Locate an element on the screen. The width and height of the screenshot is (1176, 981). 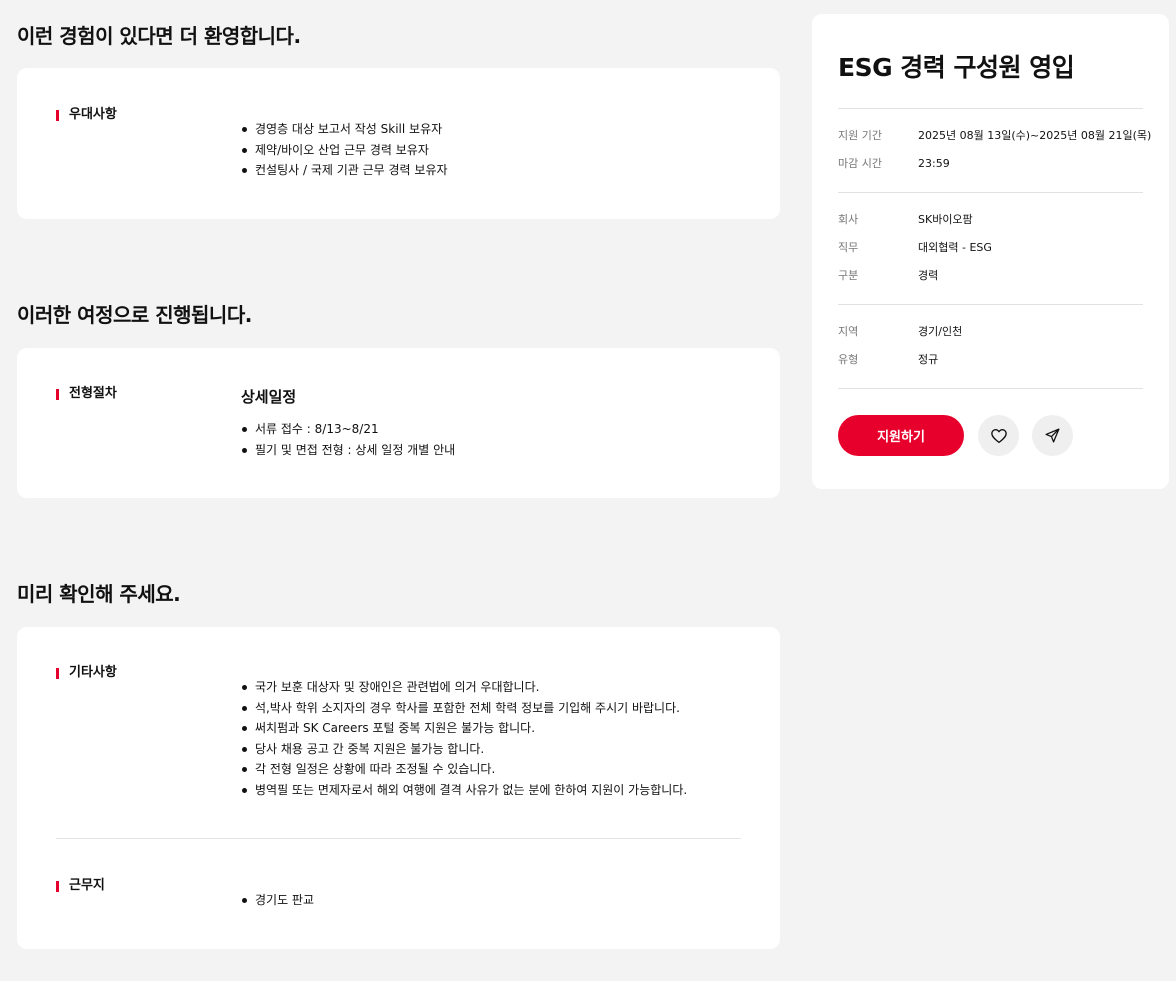
location-list: 경기도 판교 is located at coordinates (277, 900).